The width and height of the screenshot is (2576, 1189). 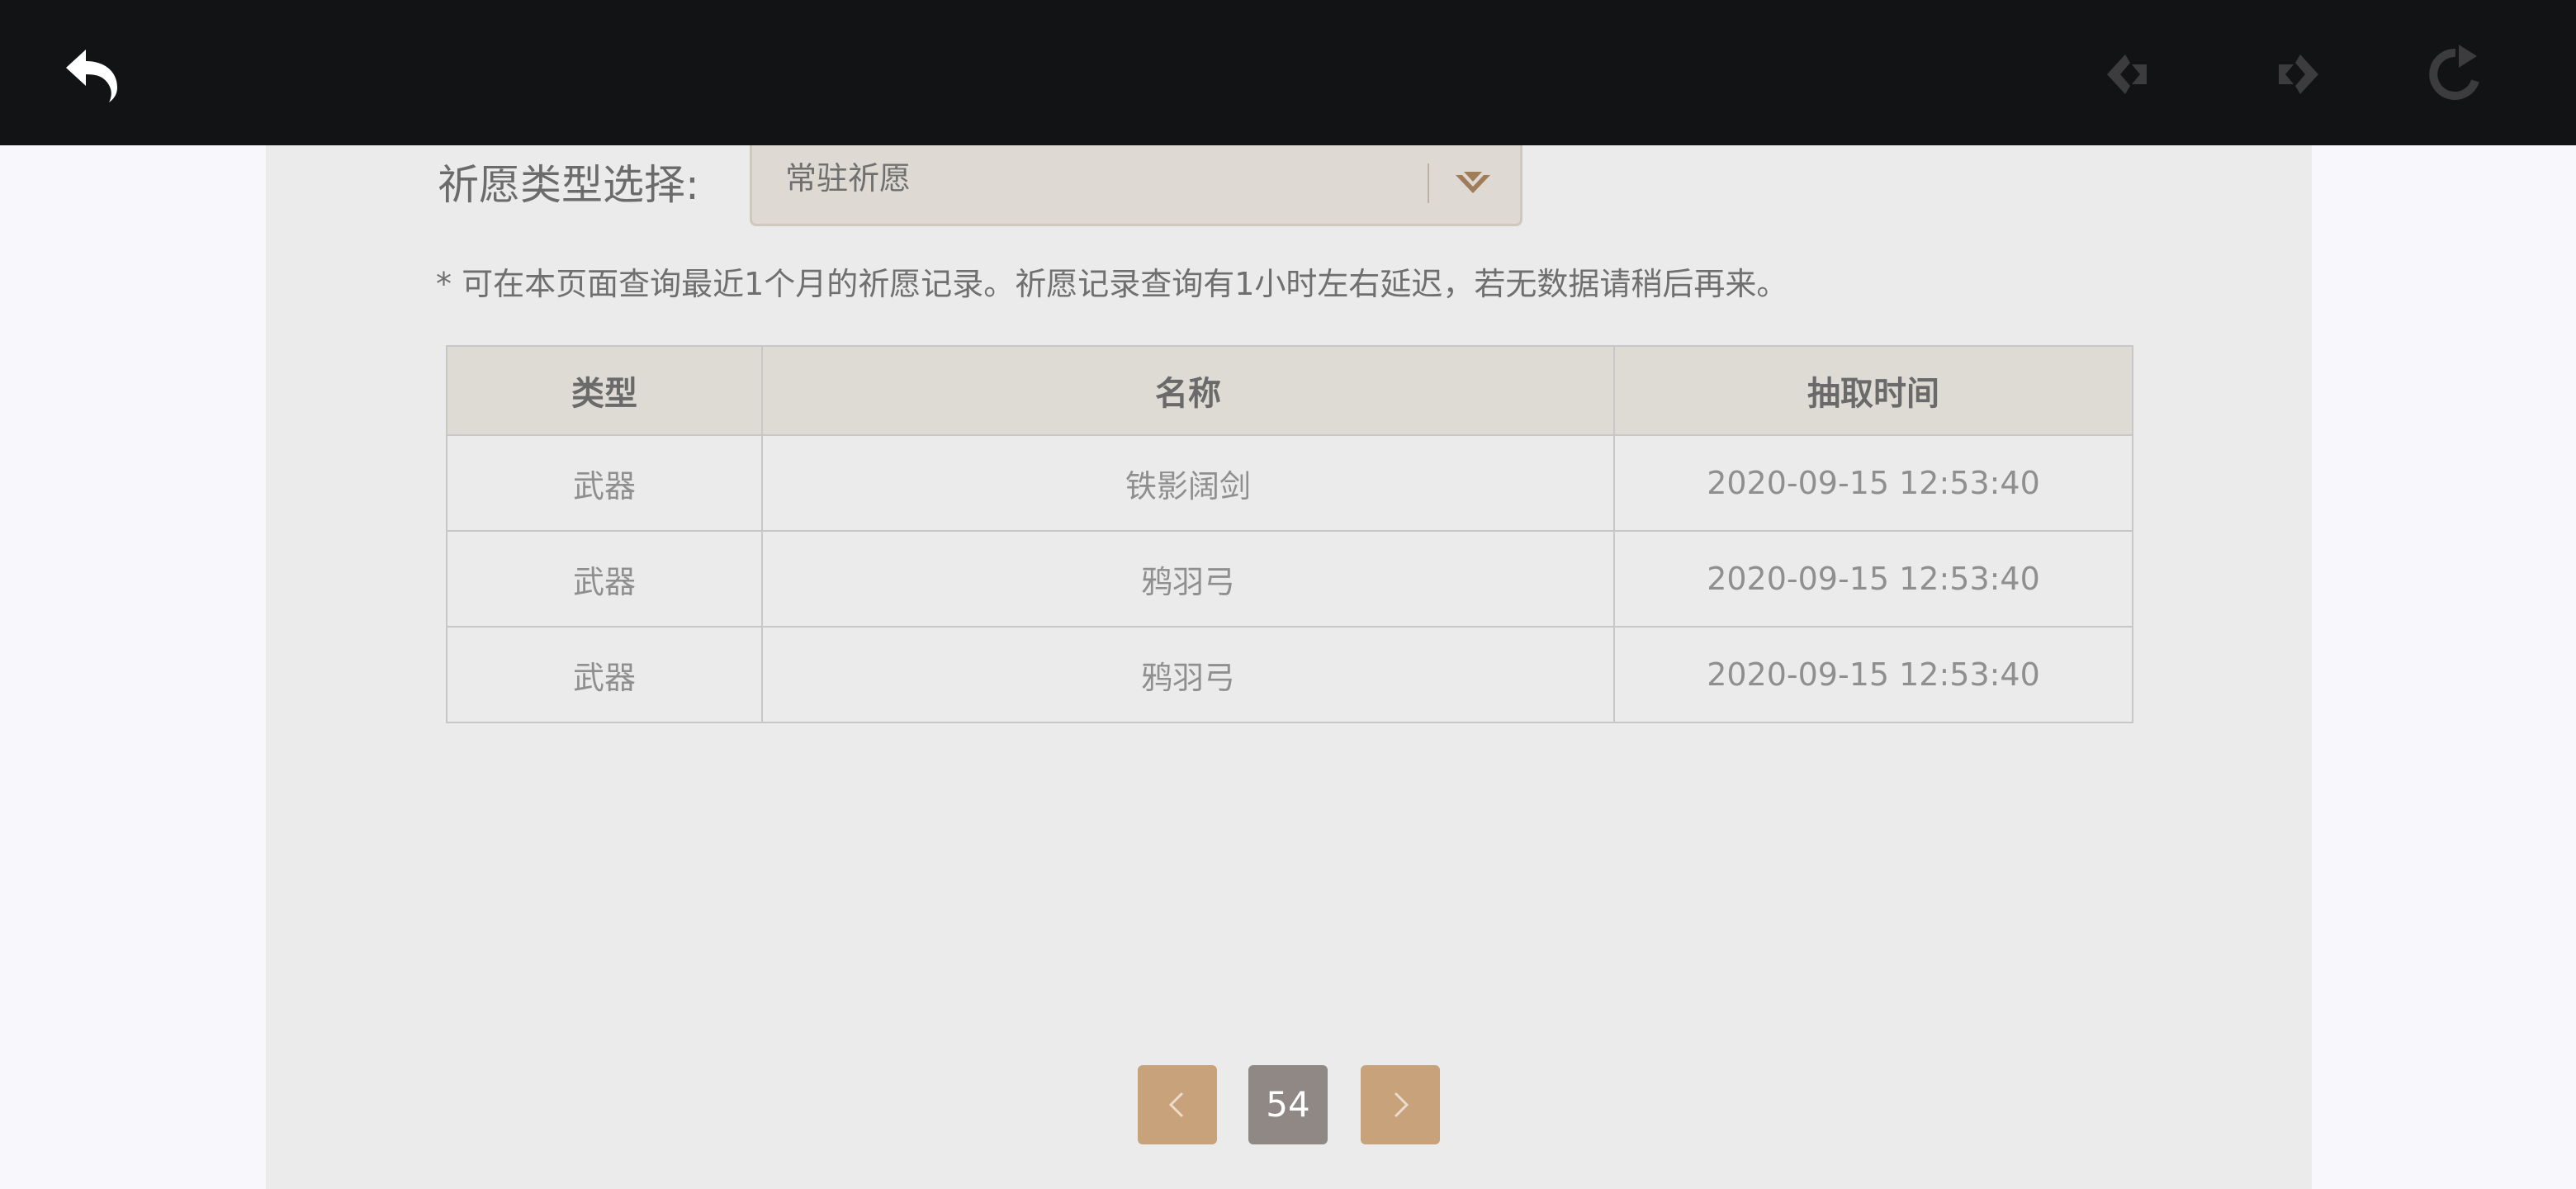 I want to click on chevron-left-icon, so click(x=1176, y=1105).